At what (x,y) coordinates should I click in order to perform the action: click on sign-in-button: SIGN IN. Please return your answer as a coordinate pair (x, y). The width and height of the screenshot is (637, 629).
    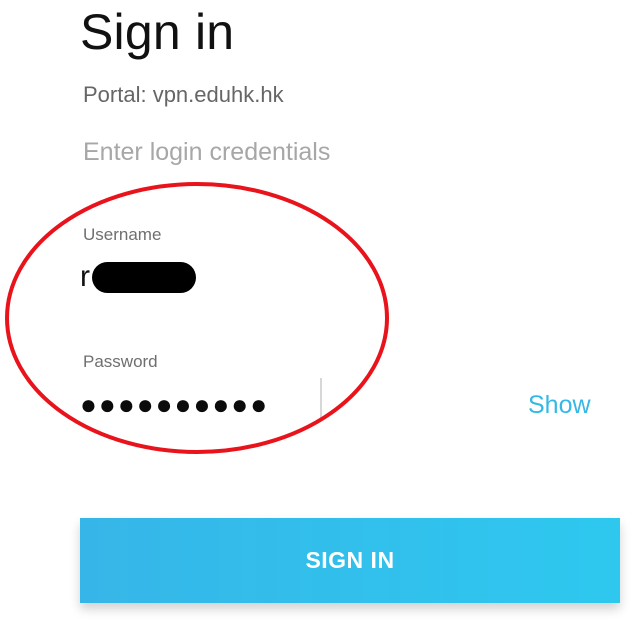
    Looking at the image, I should click on (350, 560).